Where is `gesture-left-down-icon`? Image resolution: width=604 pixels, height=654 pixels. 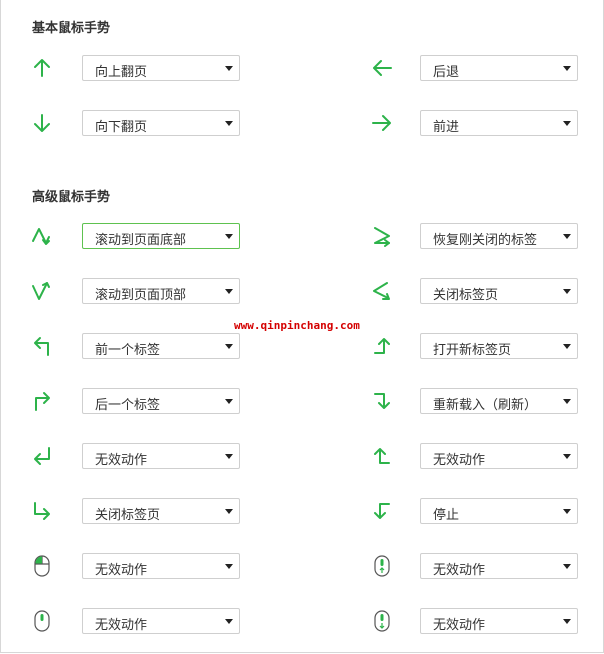
gesture-left-down-icon is located at coordinates (382, 511).